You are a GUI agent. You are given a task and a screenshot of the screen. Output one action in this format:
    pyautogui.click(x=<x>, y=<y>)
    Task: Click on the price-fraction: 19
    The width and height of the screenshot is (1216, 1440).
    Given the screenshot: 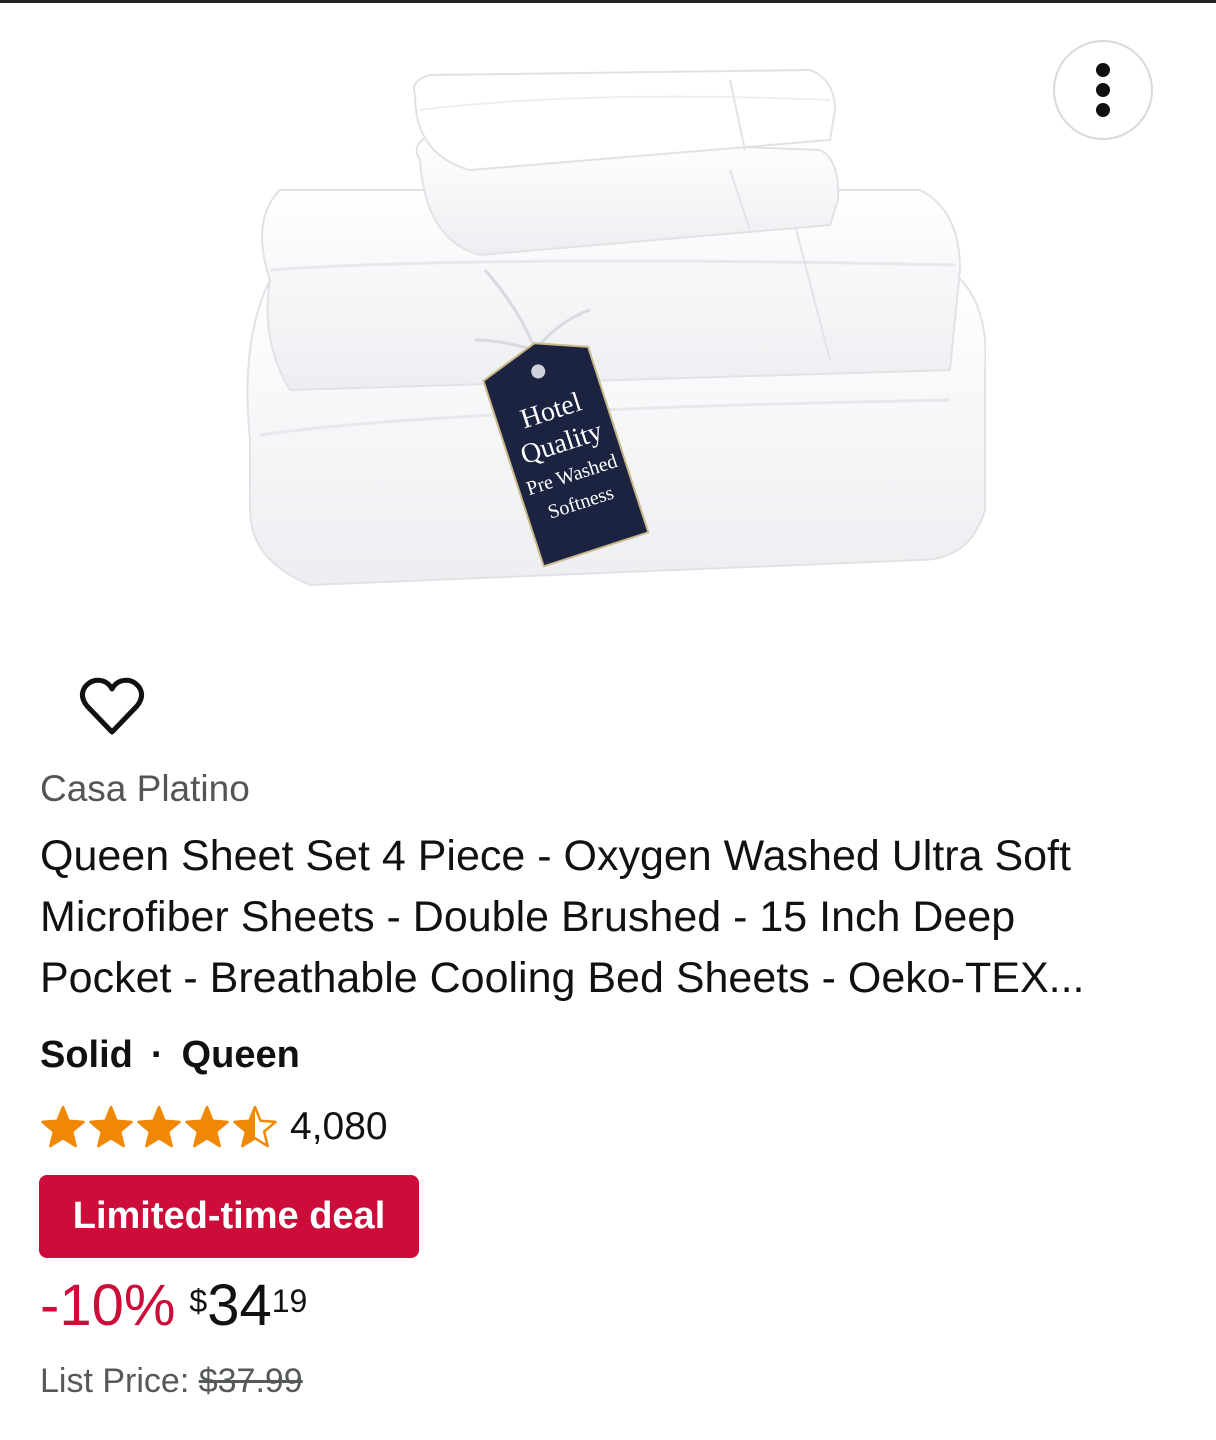 What is the action you would take?
    pyautogui.click(x=289, y=1301)
    